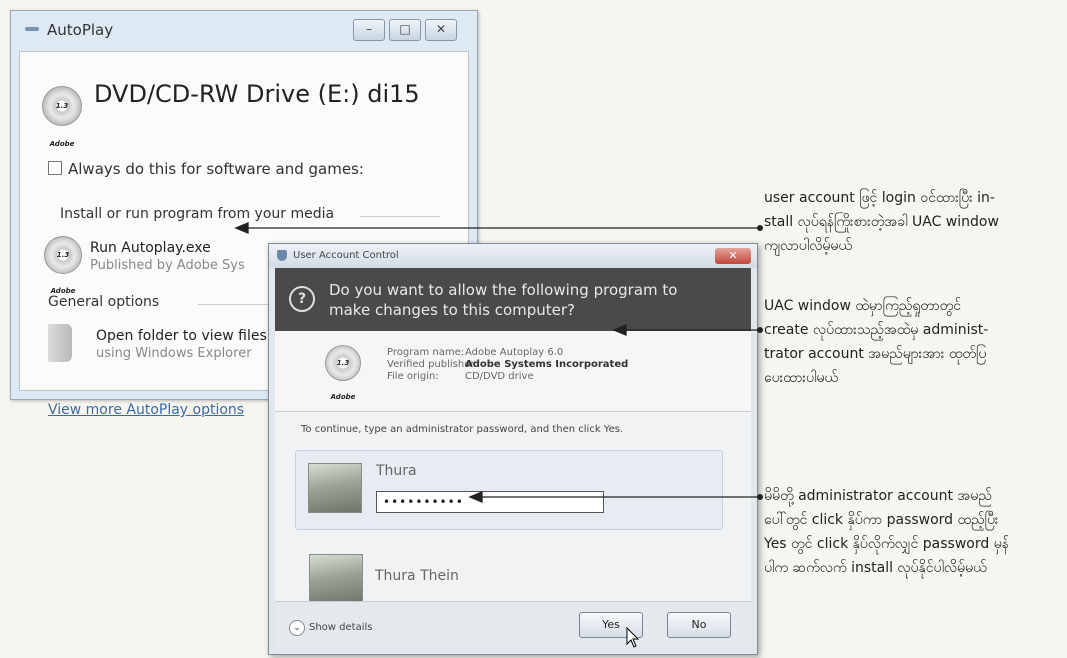  I want to click on annotation-line: UAC window ထဲမှာကြည့်ရှုတာတွင်, so click(863, 306).